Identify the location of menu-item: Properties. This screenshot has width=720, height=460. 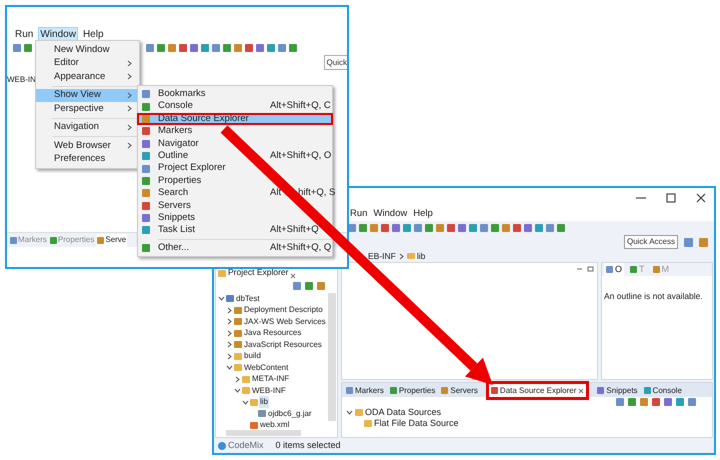
(204, 181).